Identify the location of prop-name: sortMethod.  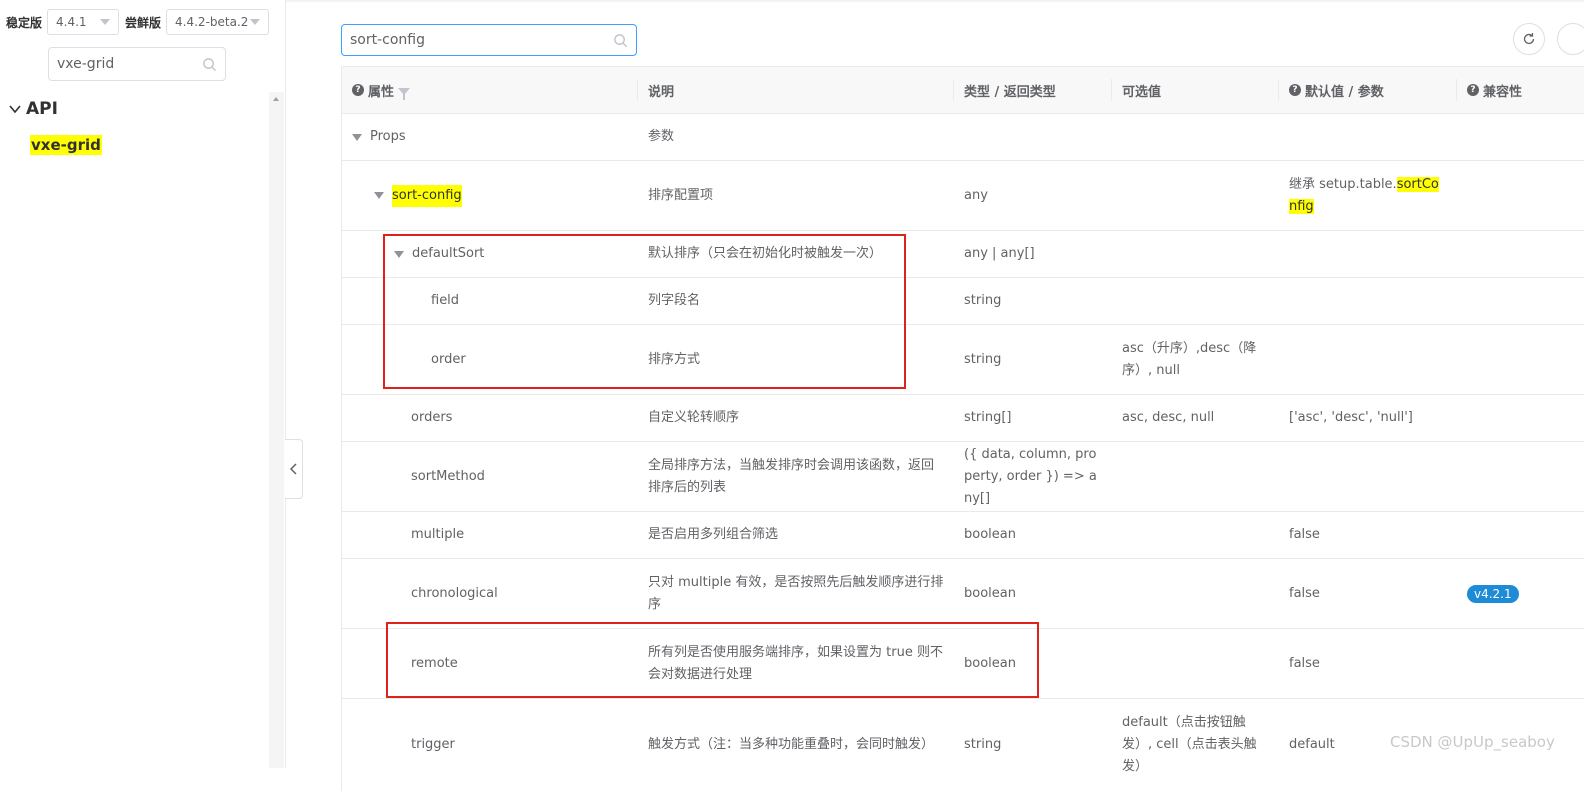
(448, 476).